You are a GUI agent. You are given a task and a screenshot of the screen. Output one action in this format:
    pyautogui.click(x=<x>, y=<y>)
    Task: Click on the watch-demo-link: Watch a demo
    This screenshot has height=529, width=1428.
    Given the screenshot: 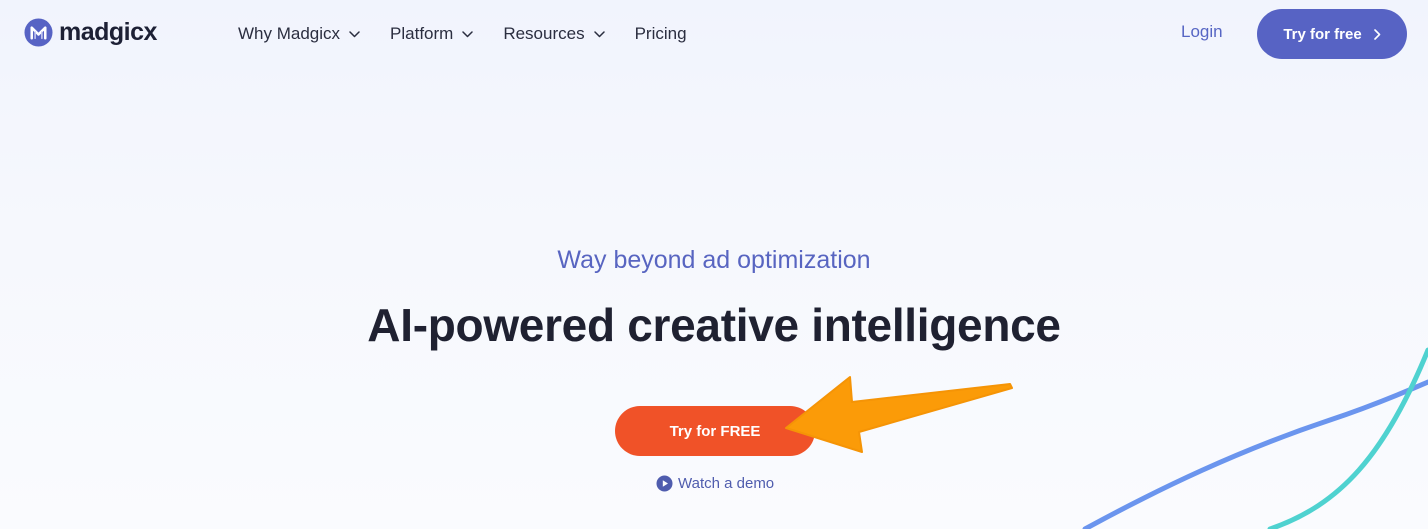 What is the action you would take?
    pyautogui.click(x=715, y=483)
    